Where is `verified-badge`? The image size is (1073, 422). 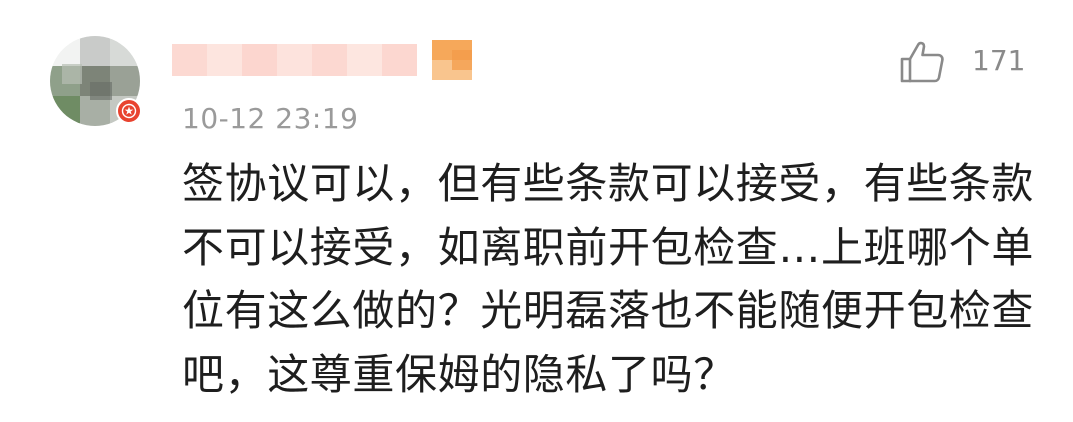 verified-badge is located at coordinates (129, 111).